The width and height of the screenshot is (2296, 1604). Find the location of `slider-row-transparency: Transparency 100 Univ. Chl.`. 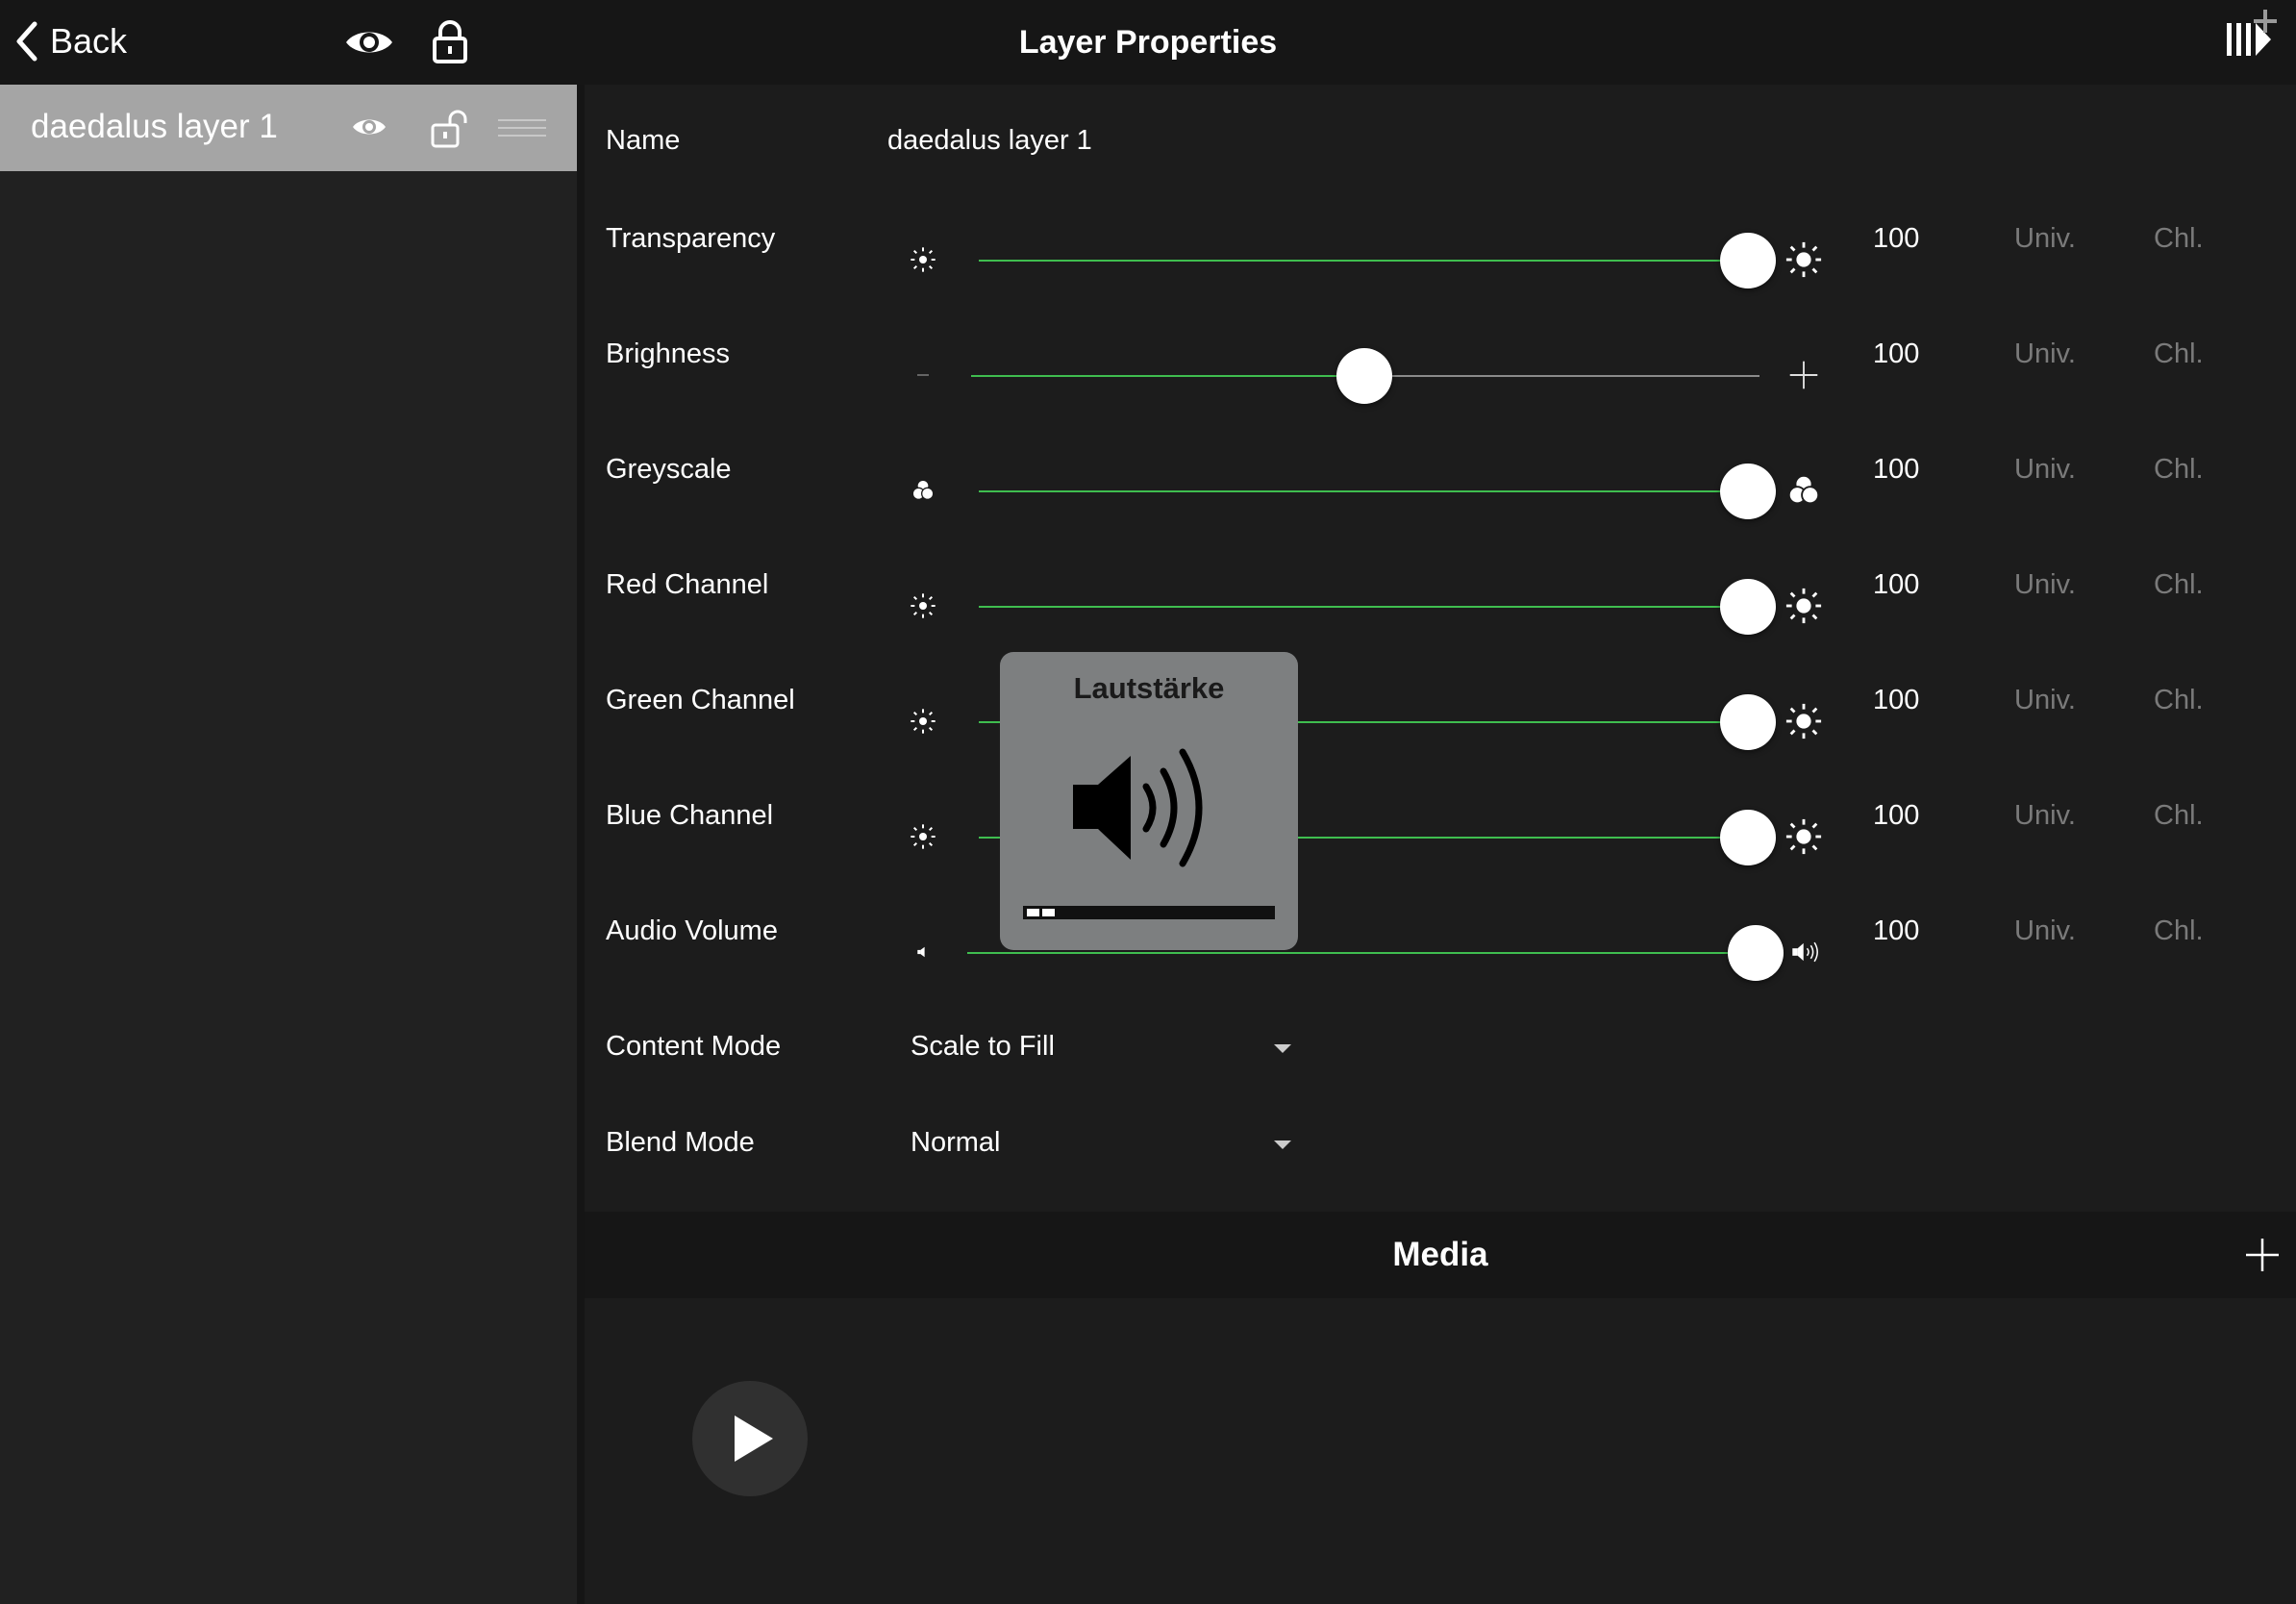

slider-row-transparency: Transparency 100 Univ. Chl. is located at coordinates (1440, 276).